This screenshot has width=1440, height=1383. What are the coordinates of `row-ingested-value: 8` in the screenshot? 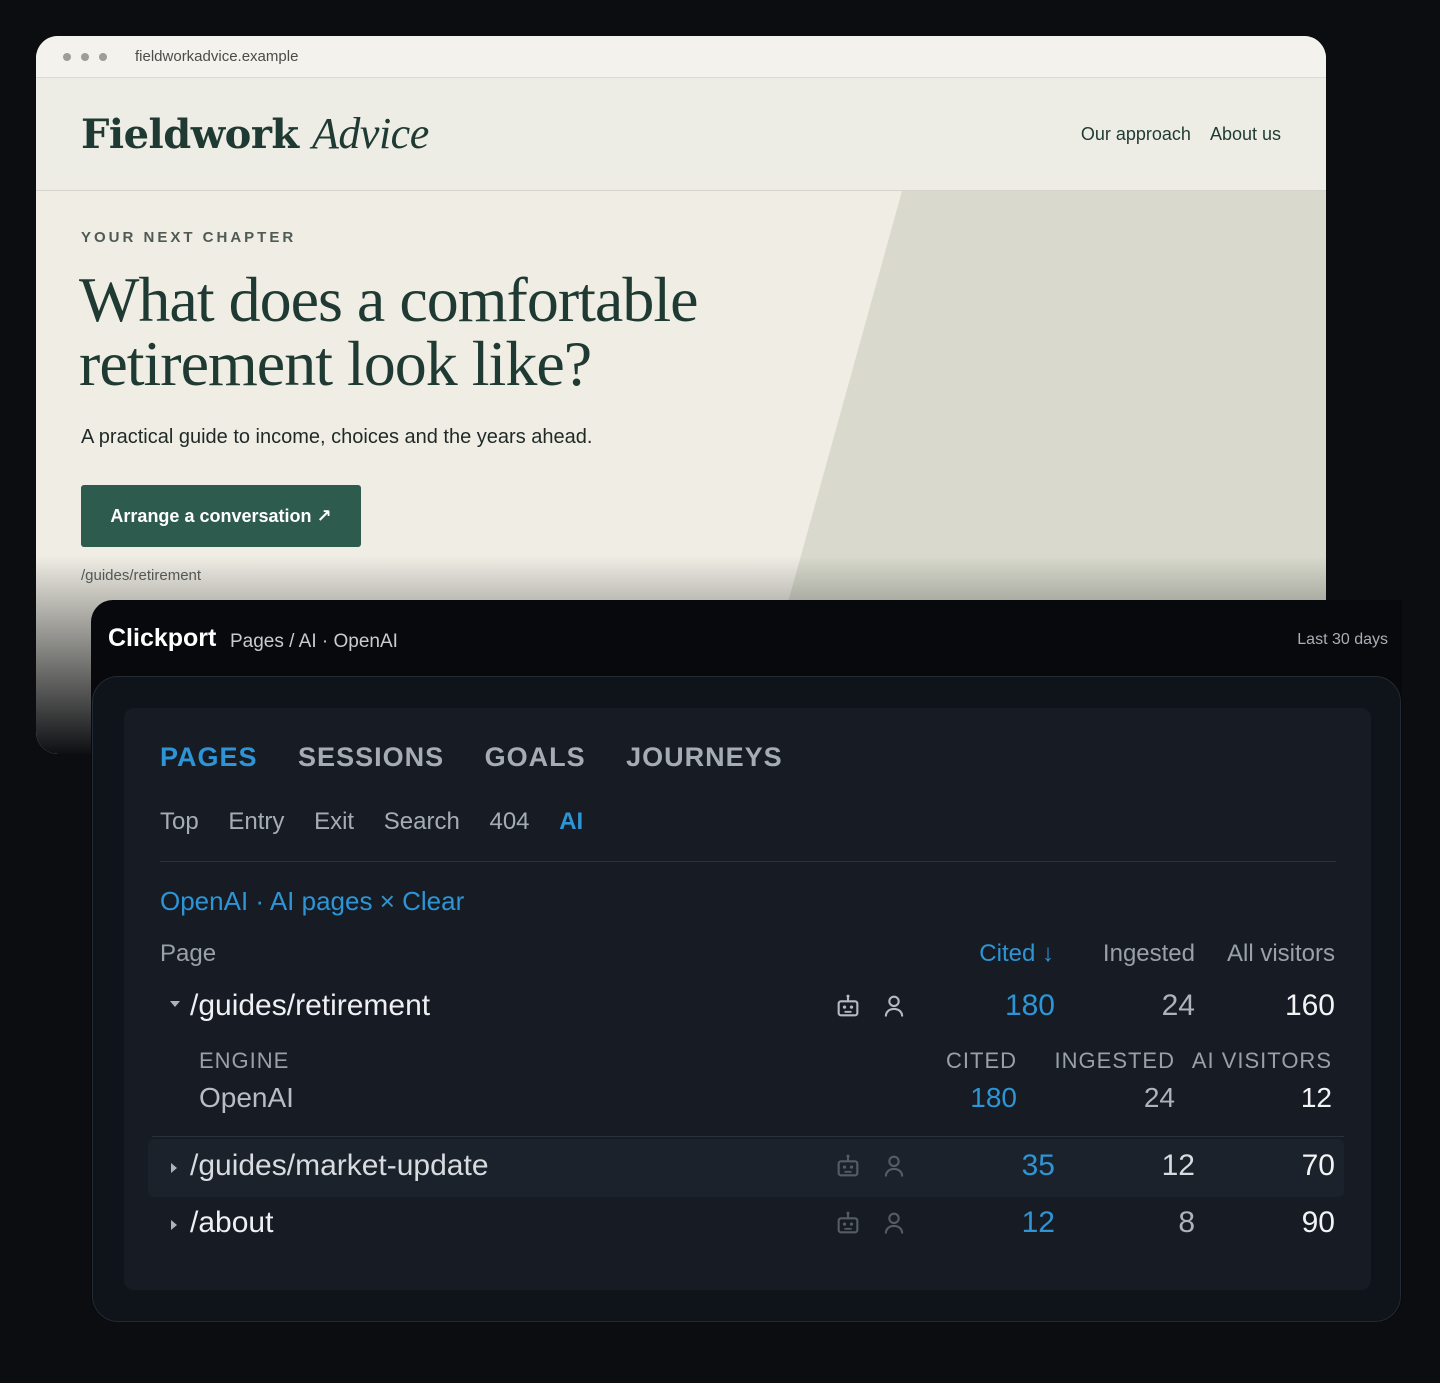 It's located at (1186, 1222).